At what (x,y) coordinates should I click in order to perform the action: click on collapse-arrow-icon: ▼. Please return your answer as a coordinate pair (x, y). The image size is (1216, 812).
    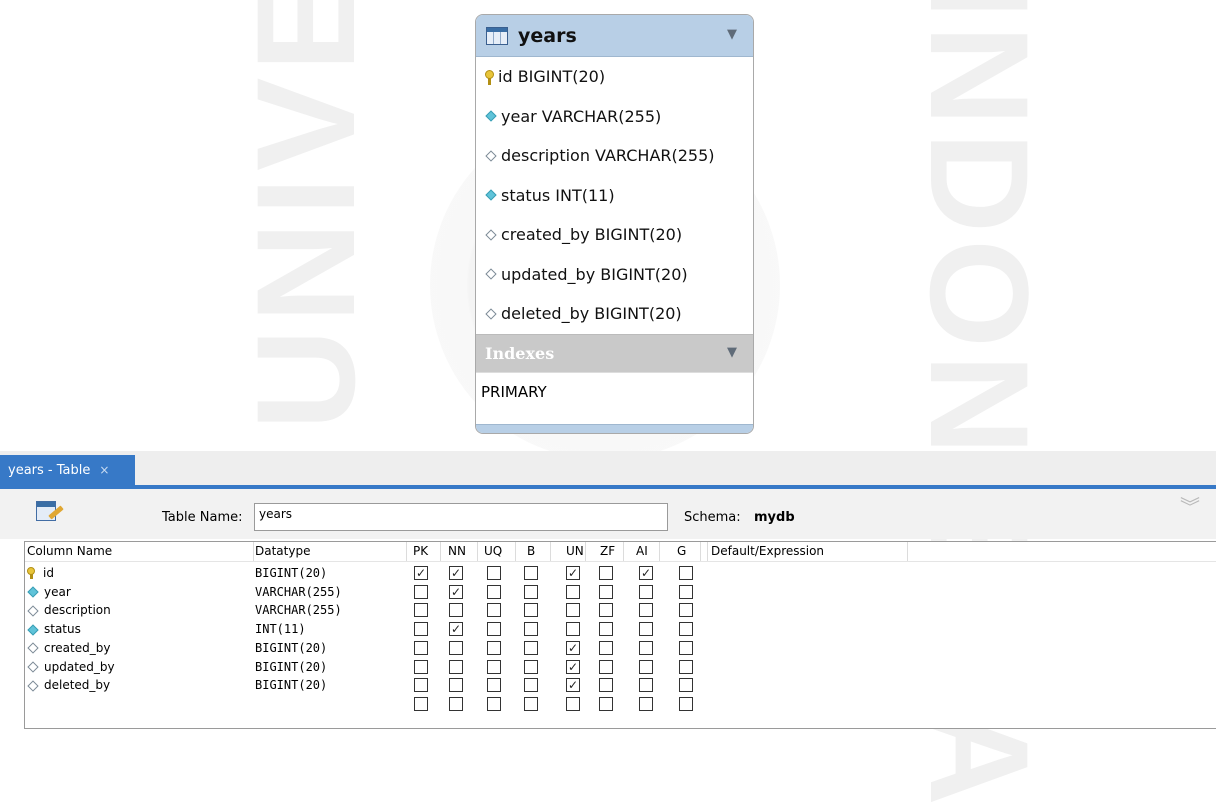
    Looking at the image, I should click on (732, 34).